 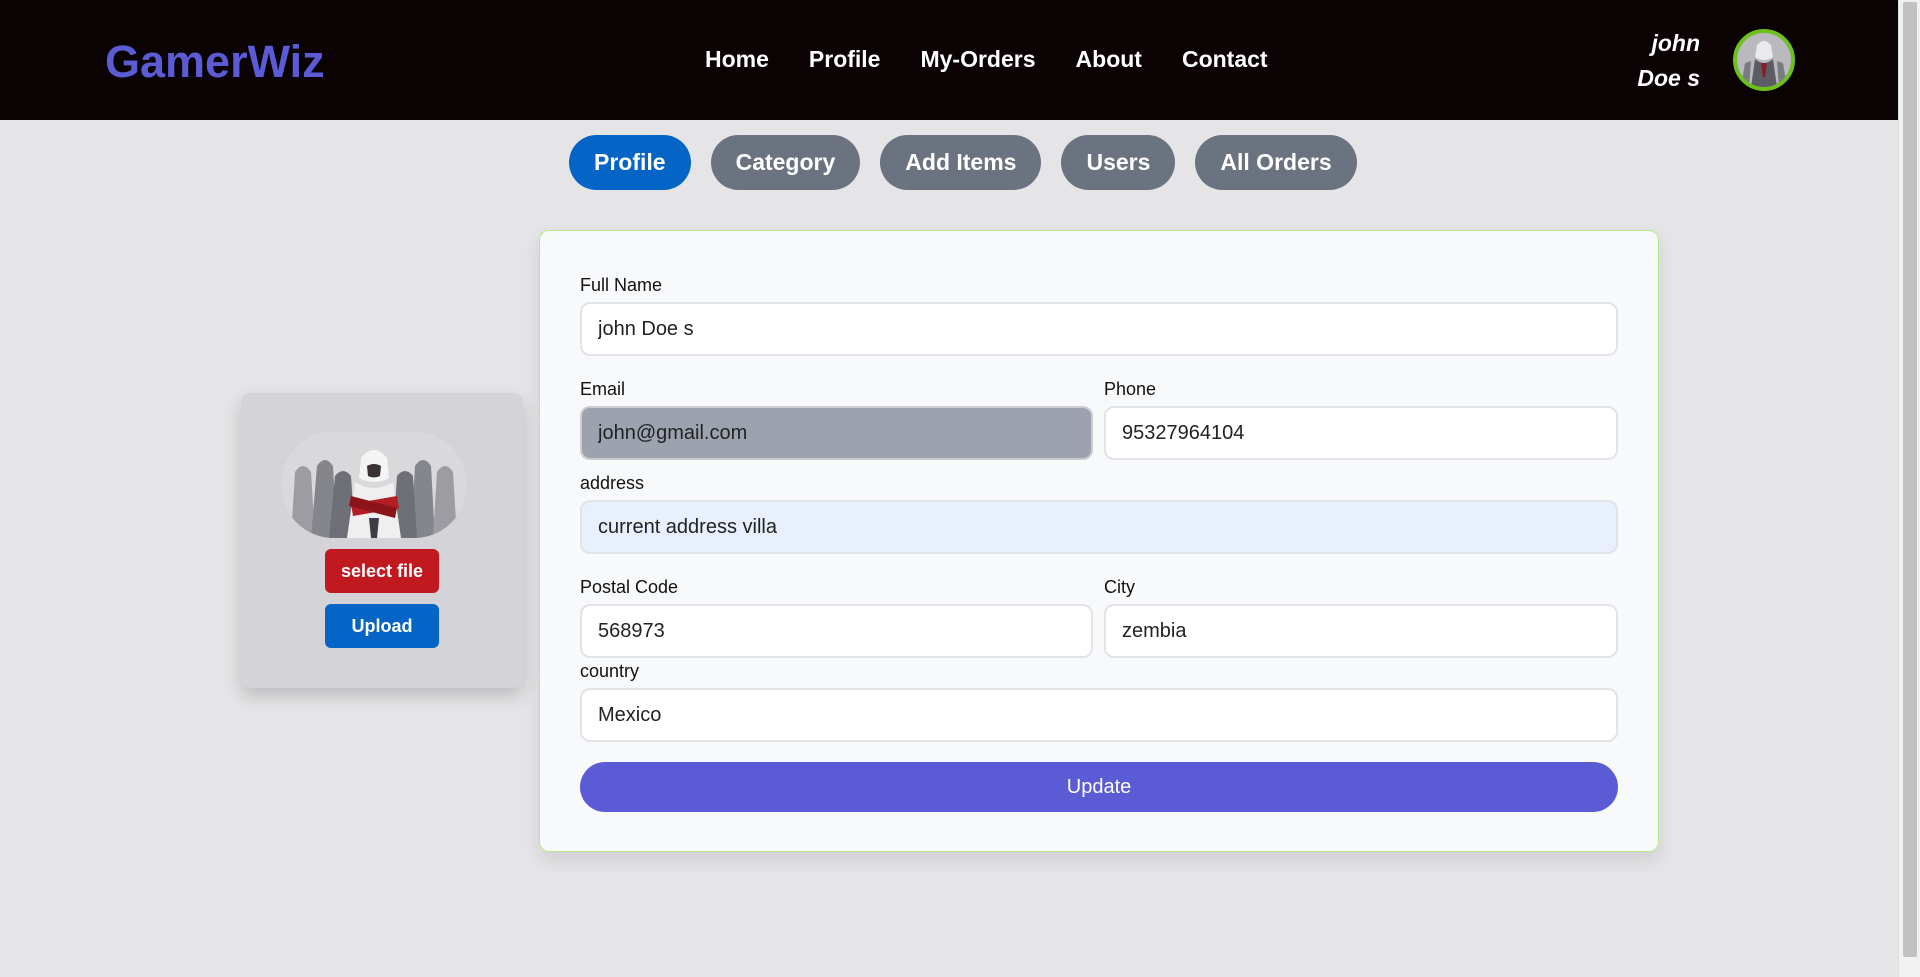 I want to click on profile-picture-card: select file Upload, so click(x=382, y=540).